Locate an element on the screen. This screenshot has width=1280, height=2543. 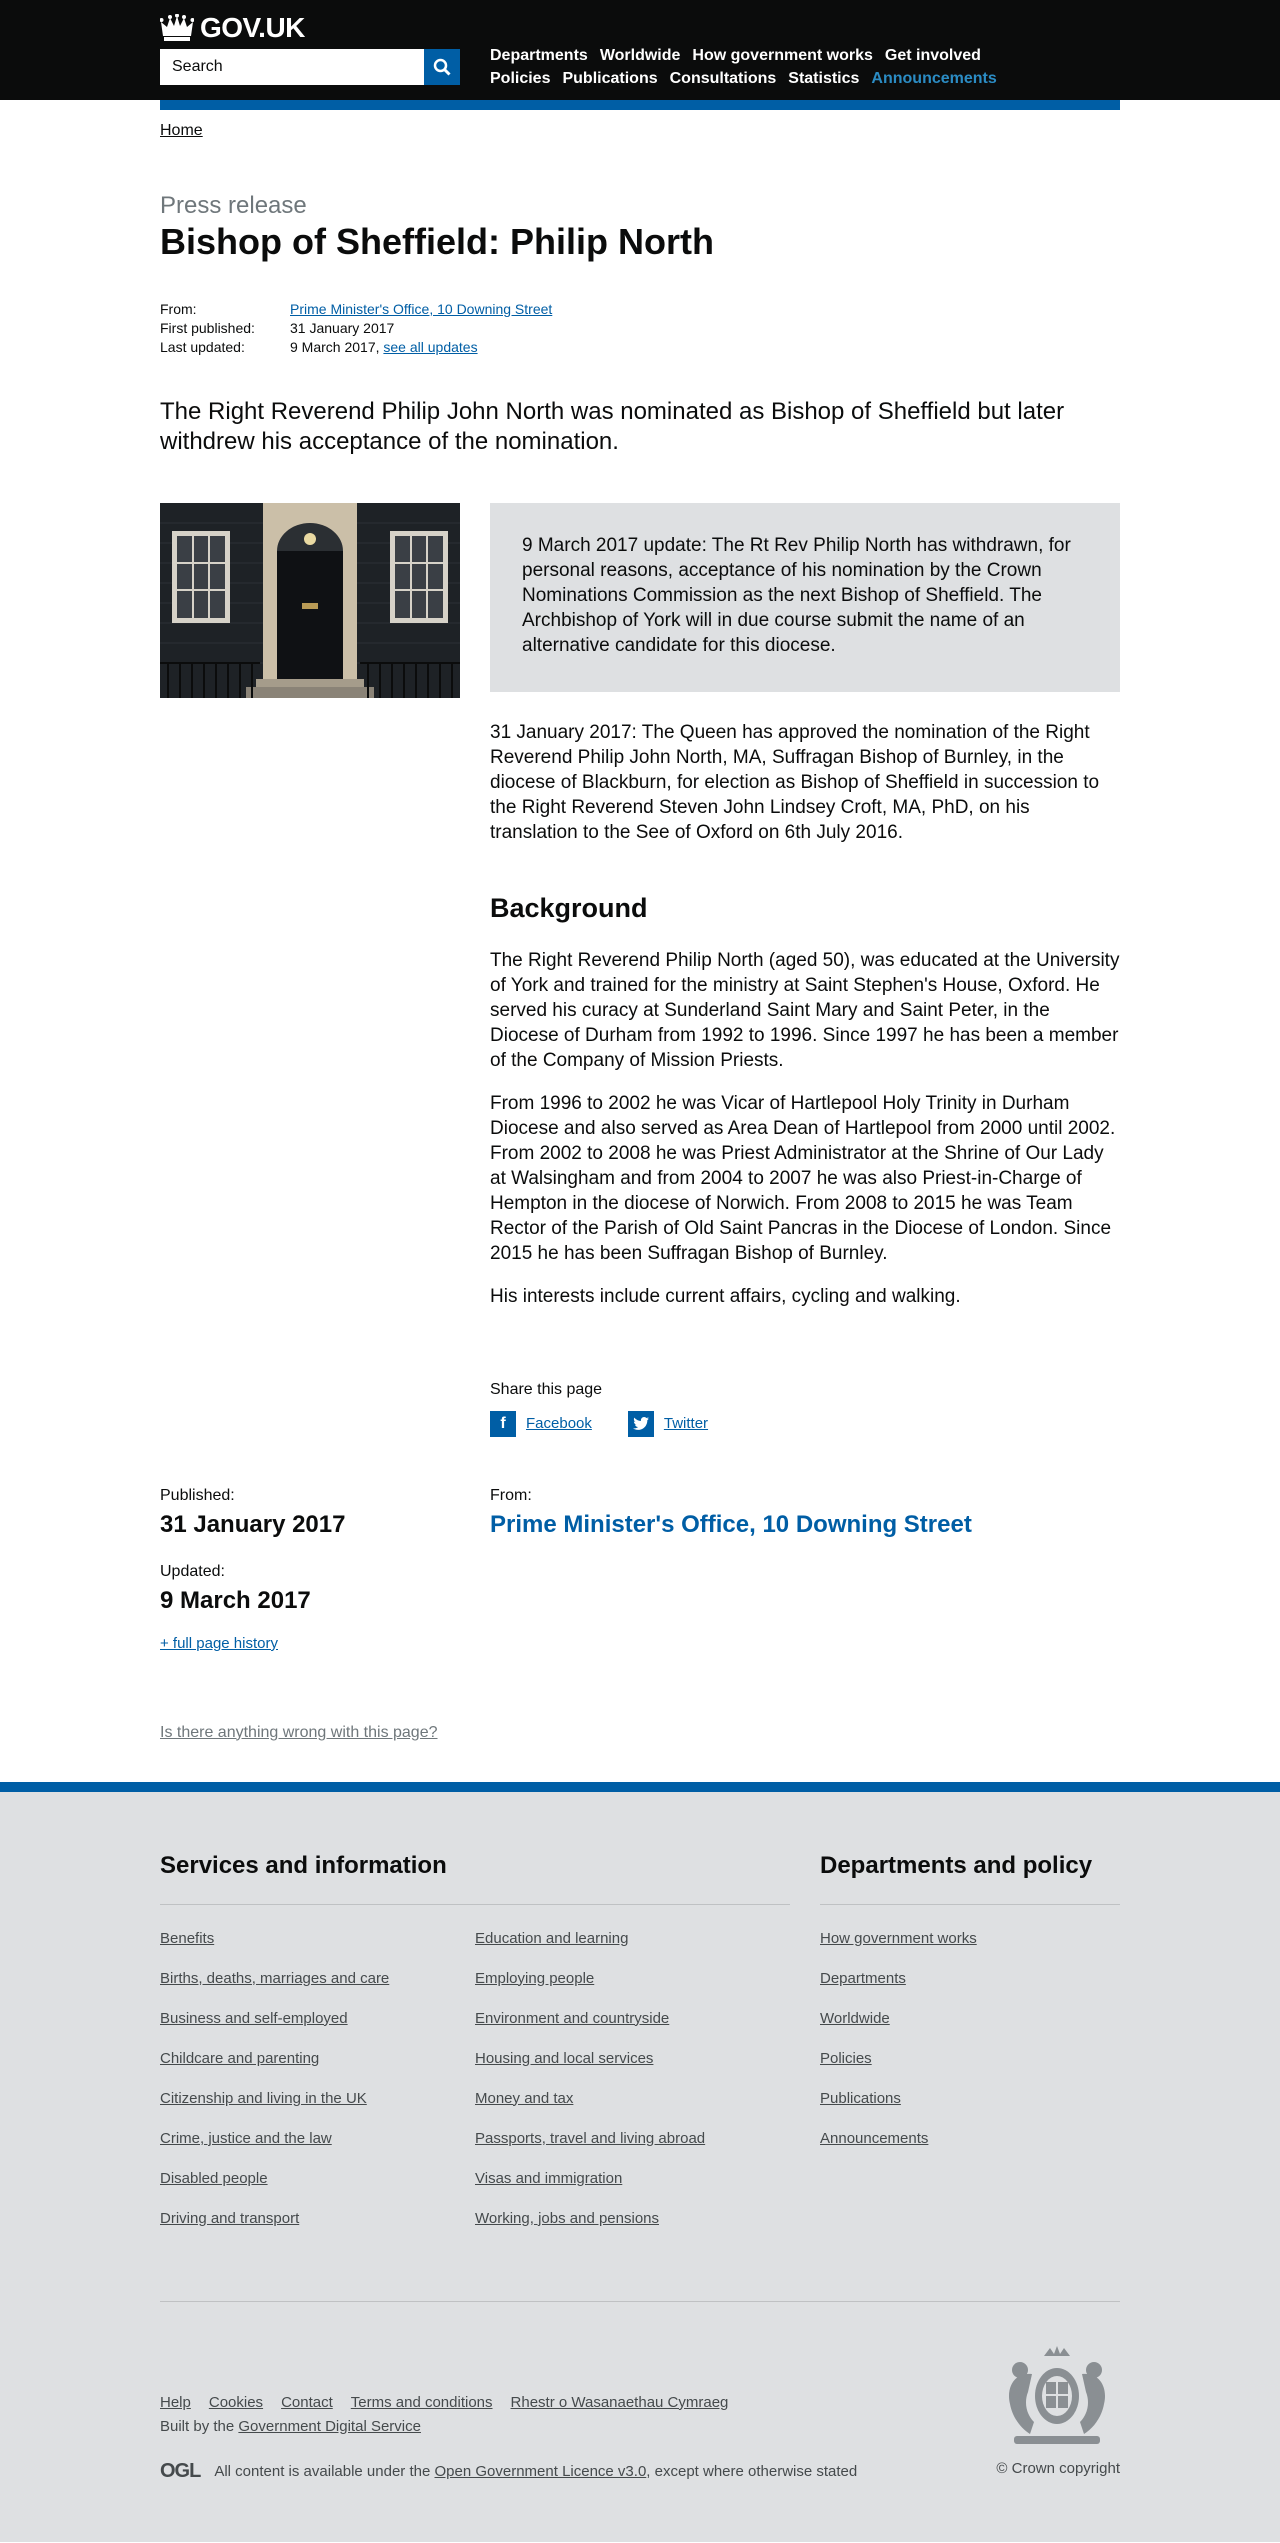
footer-link: Business and self-employed is located at coordinates (254, 2018).